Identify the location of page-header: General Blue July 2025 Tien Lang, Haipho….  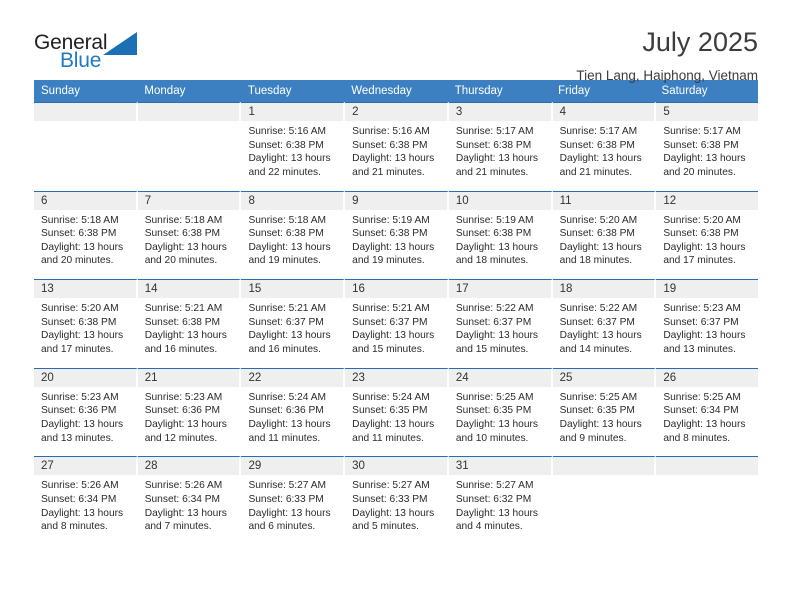
(396, 41).